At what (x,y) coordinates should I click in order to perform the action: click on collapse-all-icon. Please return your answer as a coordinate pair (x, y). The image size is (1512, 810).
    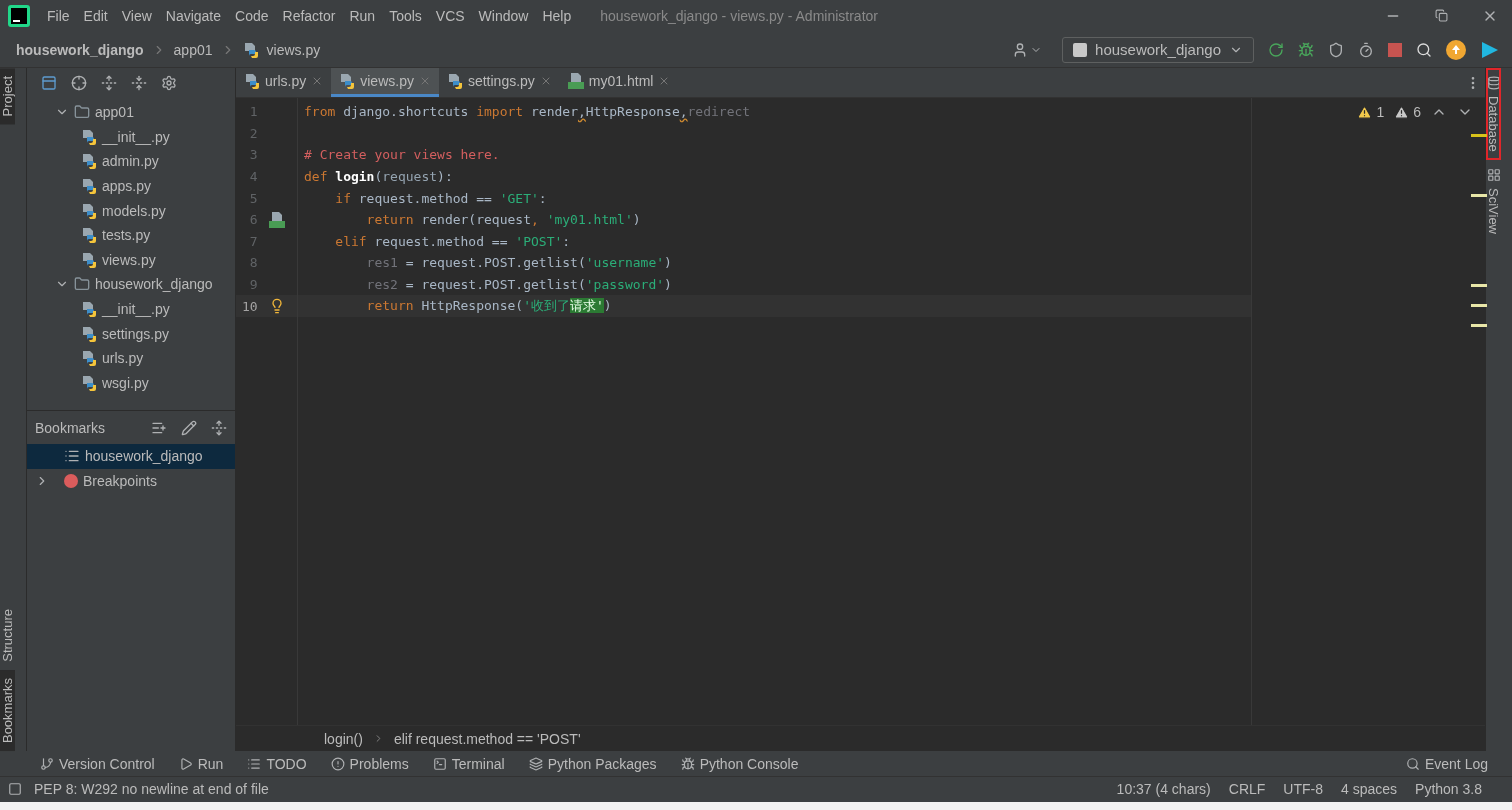
    Looking at the image, I should click on (139, 83).